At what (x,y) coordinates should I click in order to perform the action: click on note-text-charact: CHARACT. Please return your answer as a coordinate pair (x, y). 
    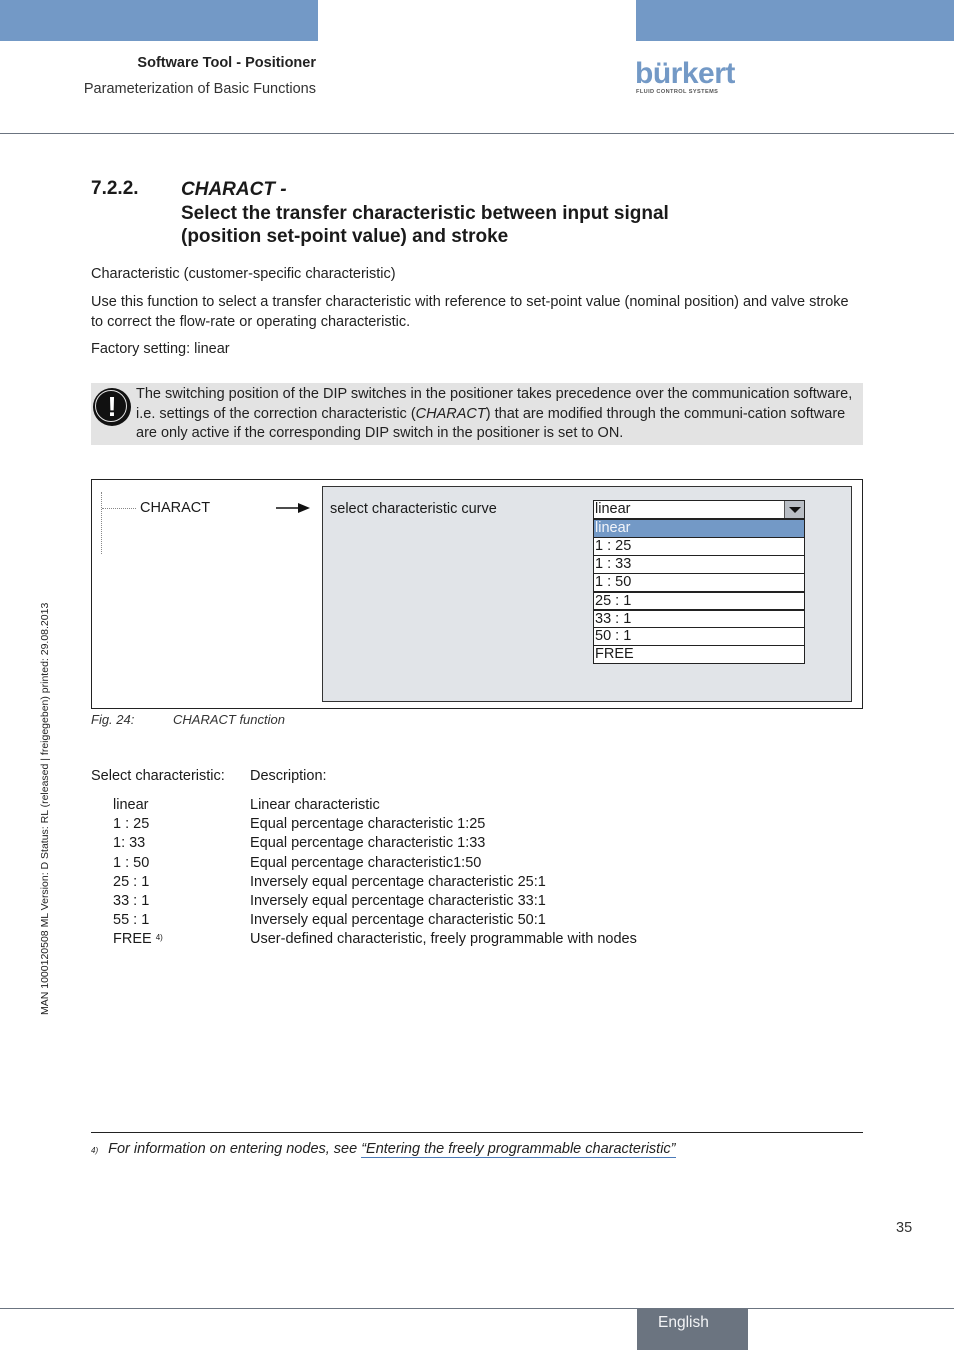
    Looking at the image, I should click on (450, 413).